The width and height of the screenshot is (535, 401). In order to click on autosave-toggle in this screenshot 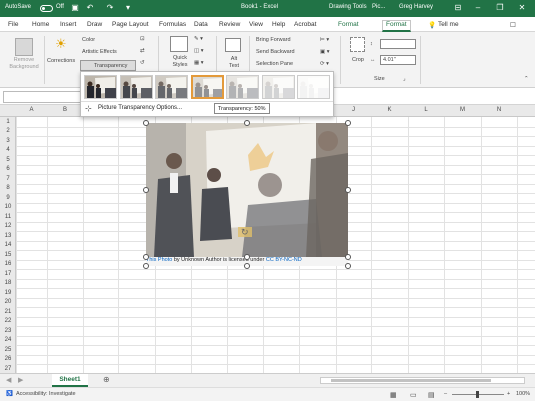, I will do `click(46, 8)`.